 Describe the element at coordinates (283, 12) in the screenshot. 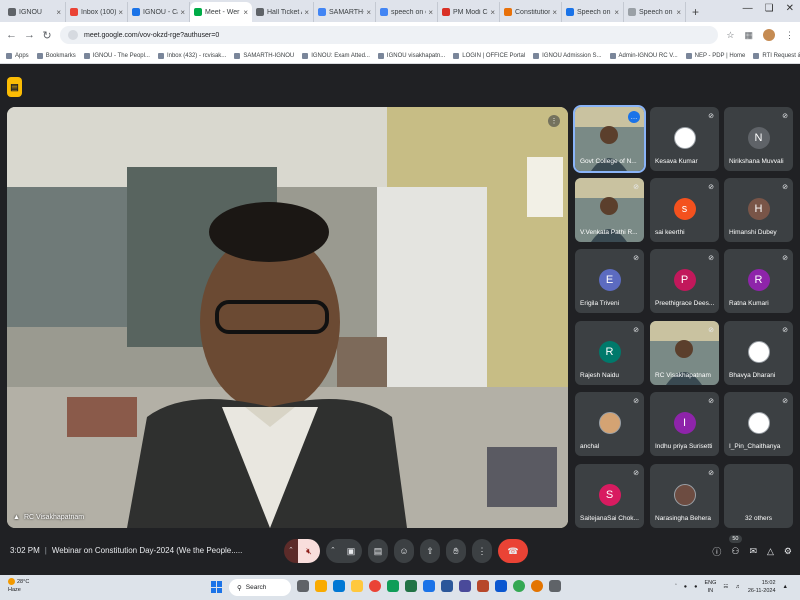

I see `browser-tab: Hall Ticket Atte×` at that location.